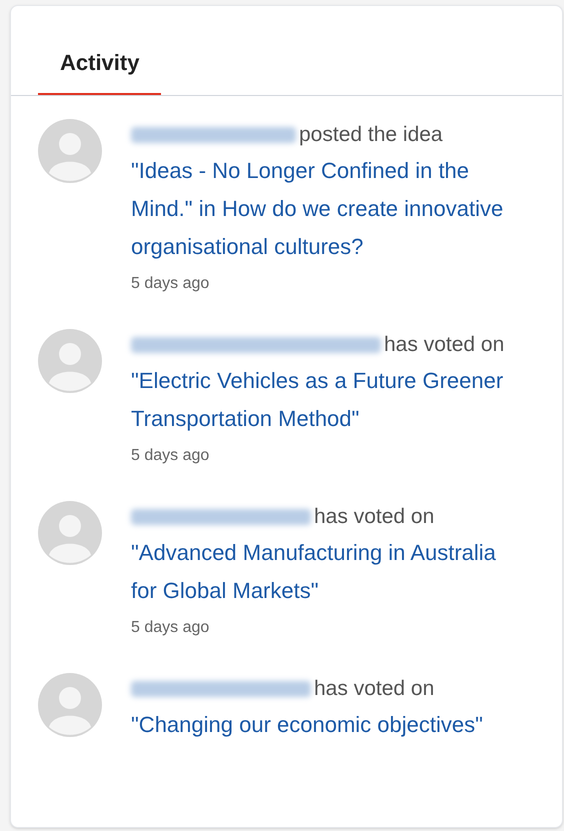 Image resolution: width=564 pixels, height=831 pixels. I want to click on idea-link: "Ideas - No Longer Confined in the Mind." in How do we create innovative organisational cultures?, so click(326, 209).